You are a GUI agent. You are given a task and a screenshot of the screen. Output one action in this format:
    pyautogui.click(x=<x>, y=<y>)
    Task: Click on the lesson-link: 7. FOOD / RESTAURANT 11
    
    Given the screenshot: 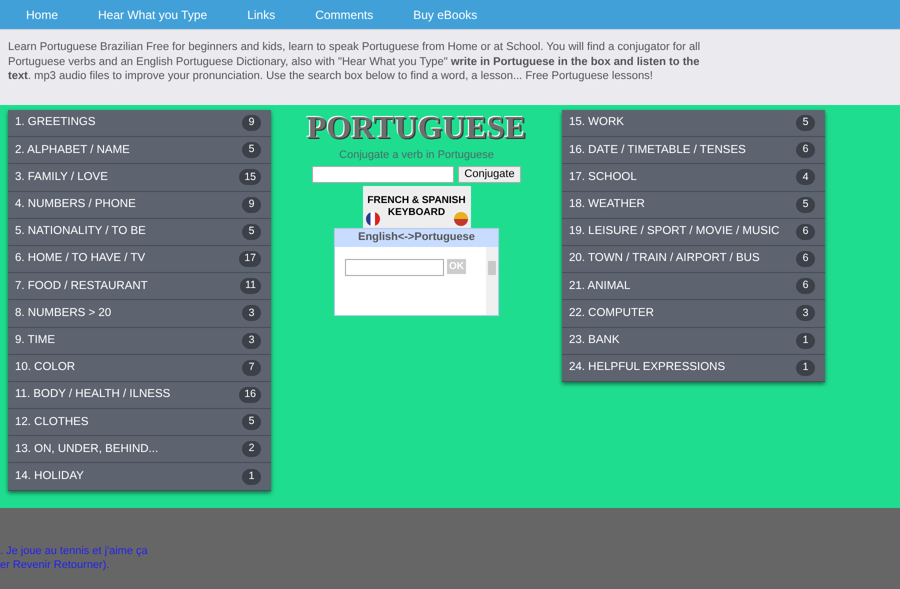 What is the action you would take?
    pyautogui.click(x=139, y=286)
    